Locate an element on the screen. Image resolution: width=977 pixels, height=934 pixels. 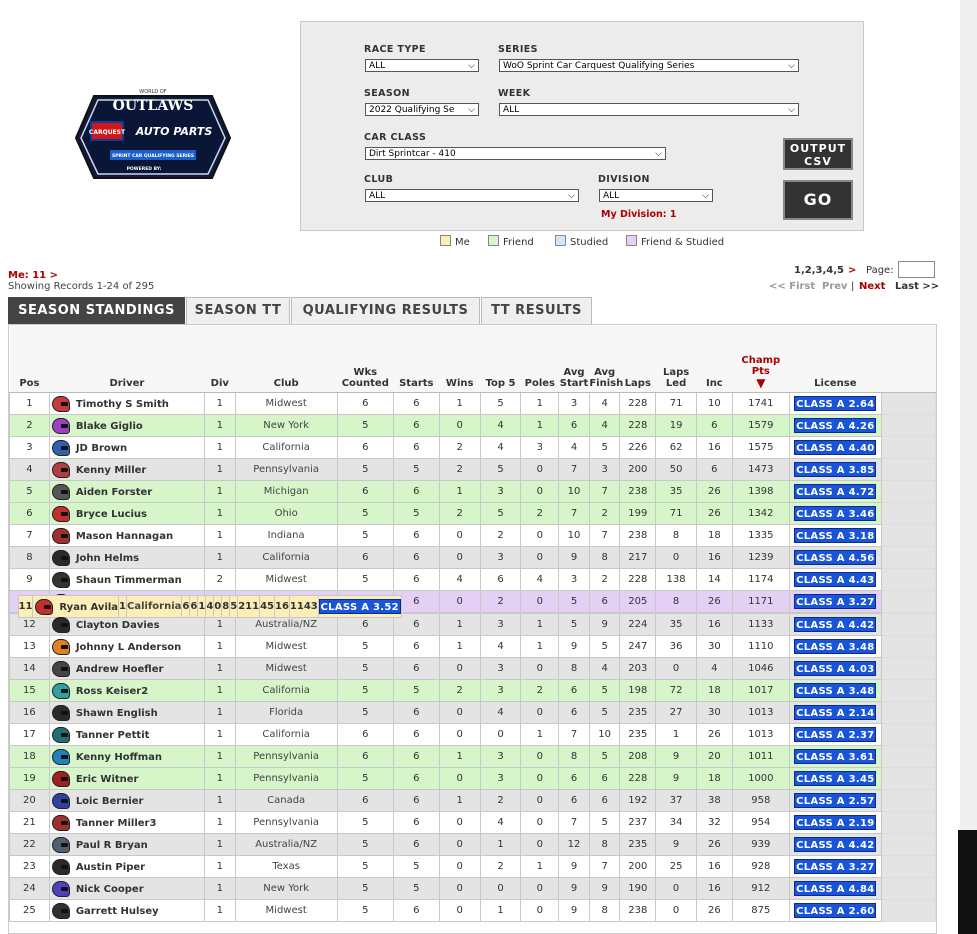
last-link: Last >> is located at coordinates (917, 286).